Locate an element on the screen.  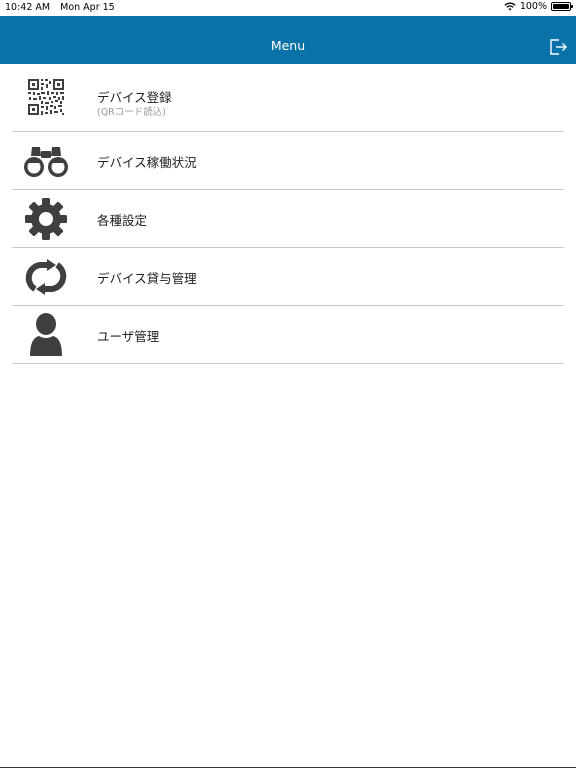
status-right: 100% is located at coordinates (538, 6).